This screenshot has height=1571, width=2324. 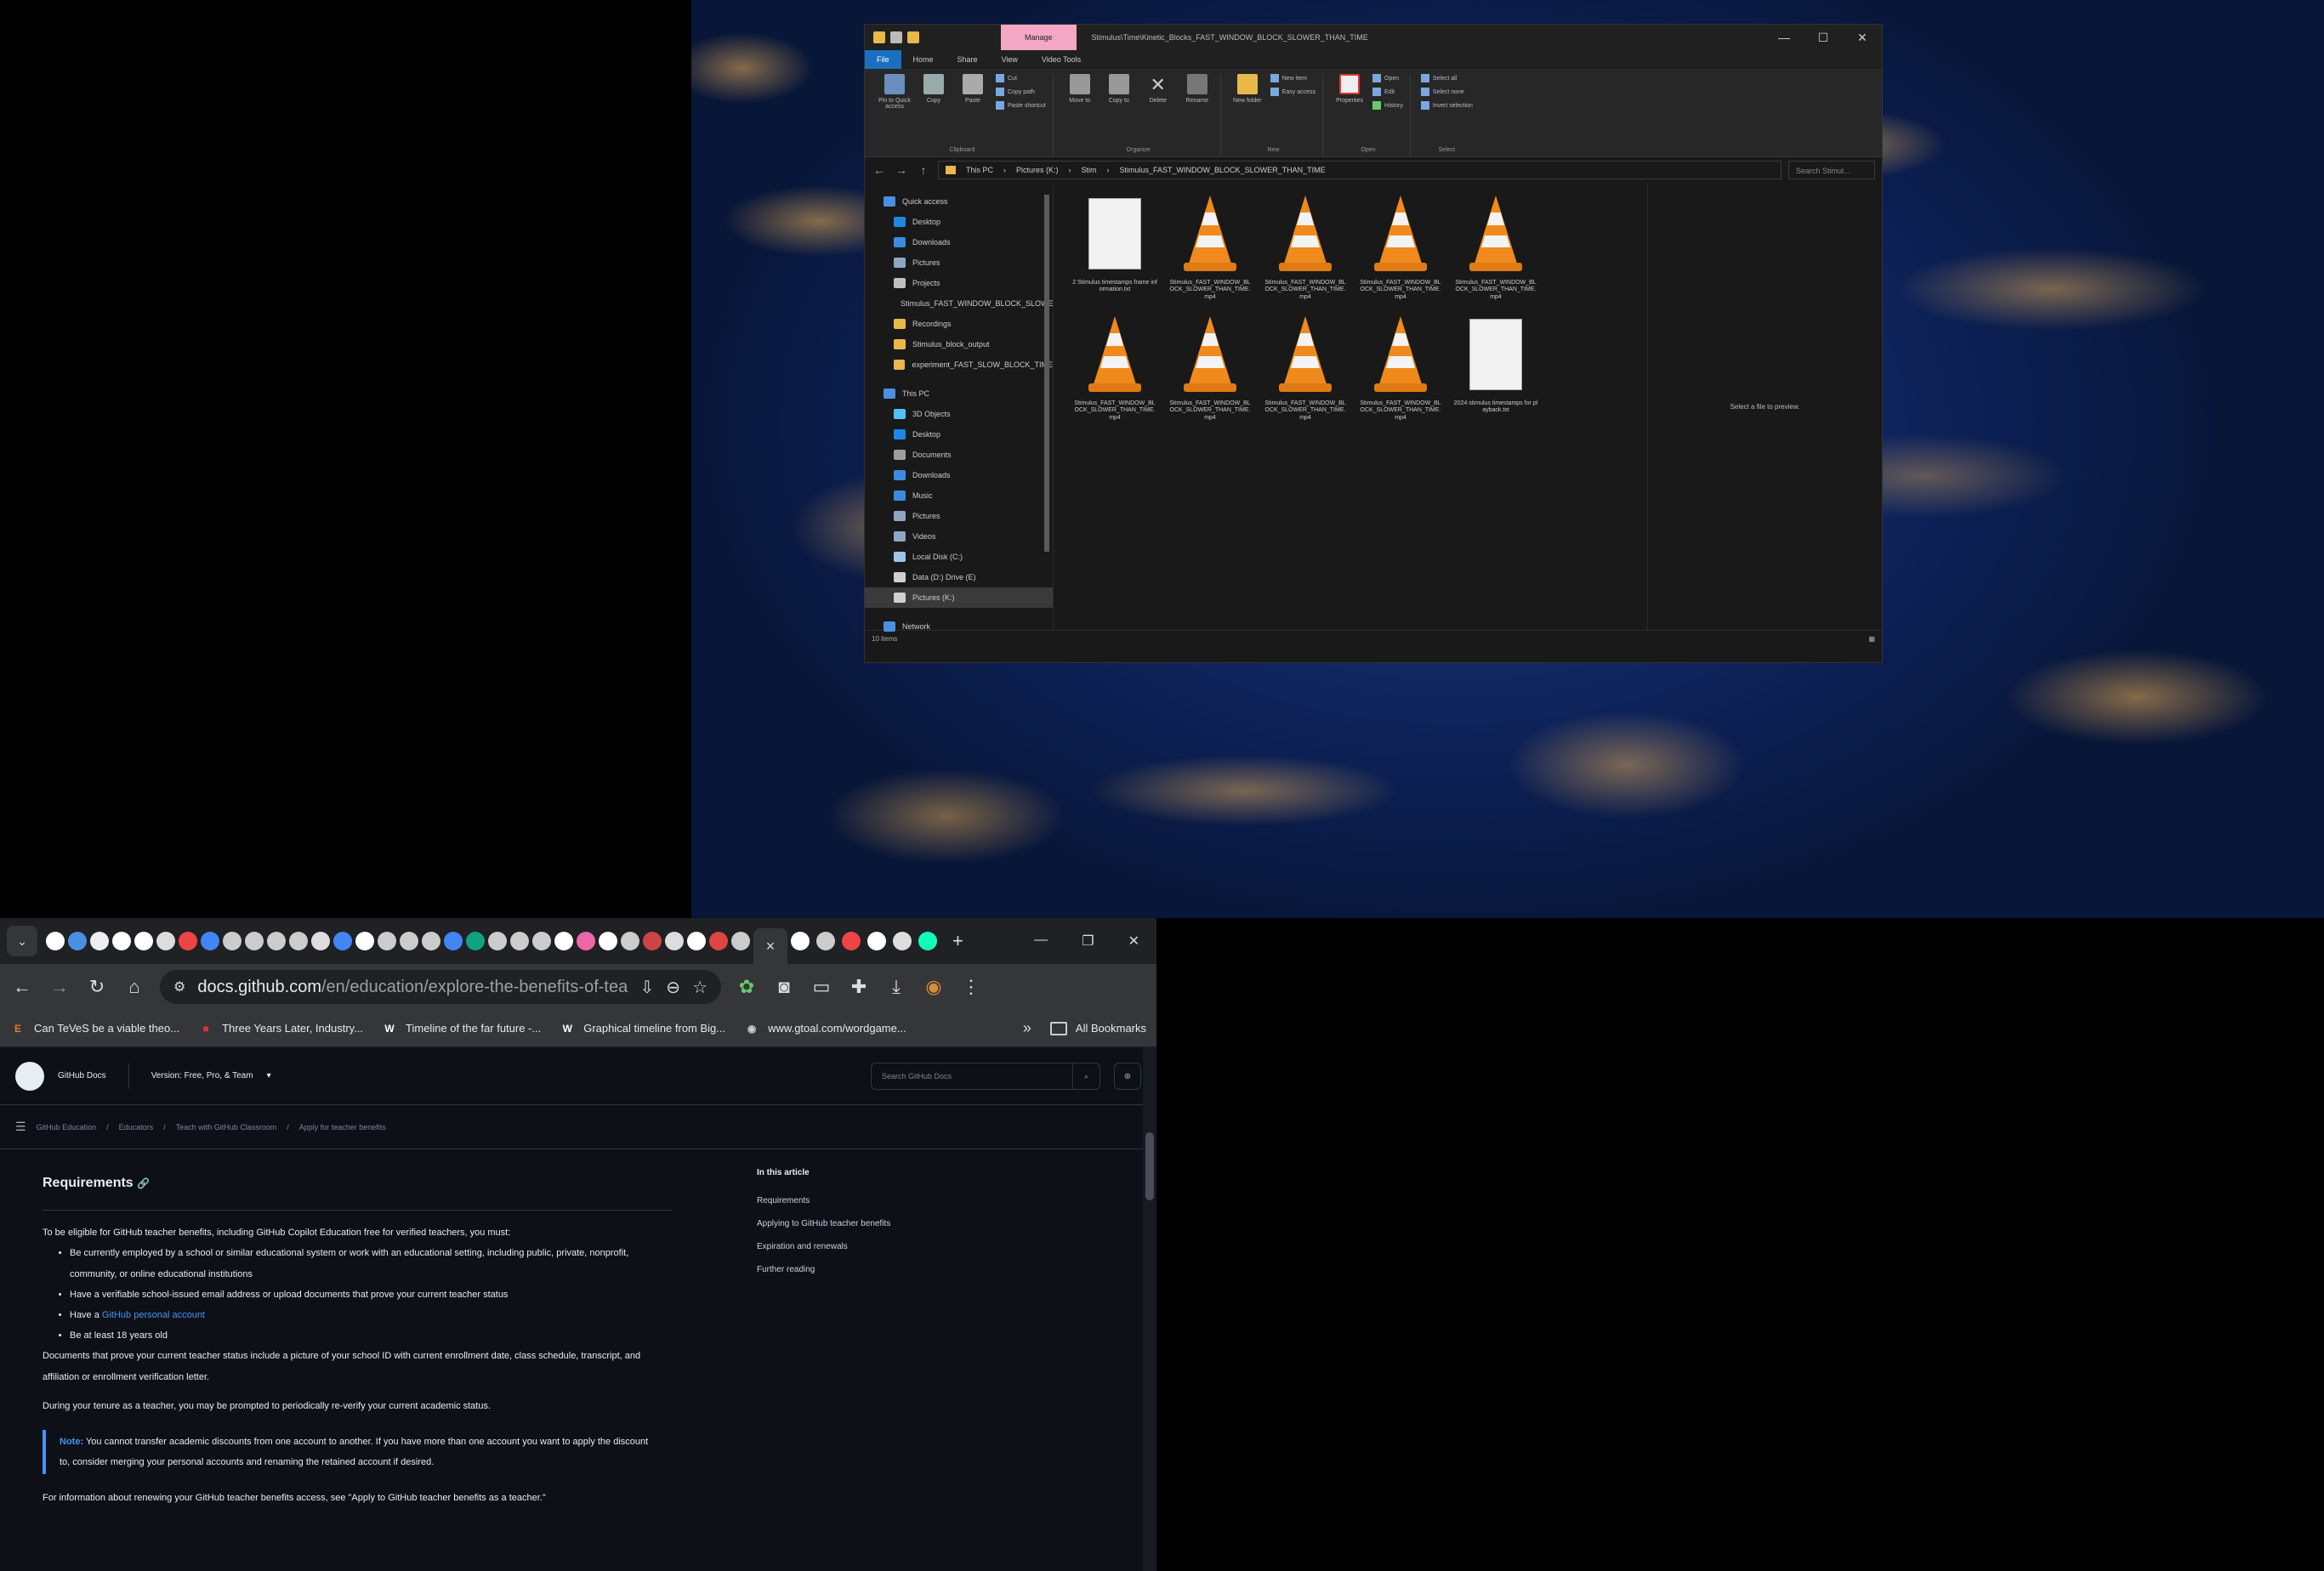 I want to click on menu-icon: ⋮, so click(x=971, y=987).